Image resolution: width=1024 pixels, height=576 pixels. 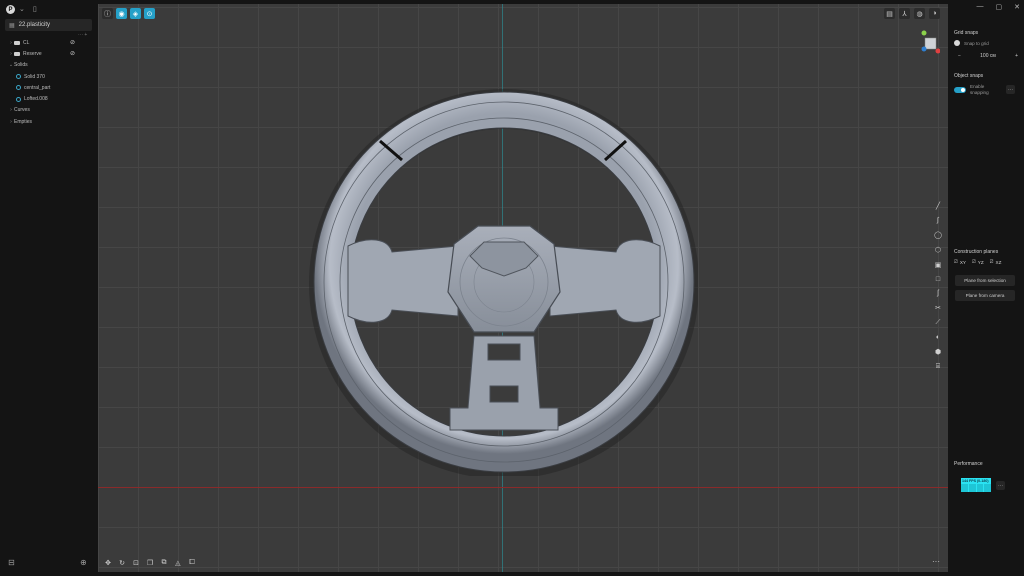 I want to click on polygon-icon: ⬡, so click(x=938, y=250).